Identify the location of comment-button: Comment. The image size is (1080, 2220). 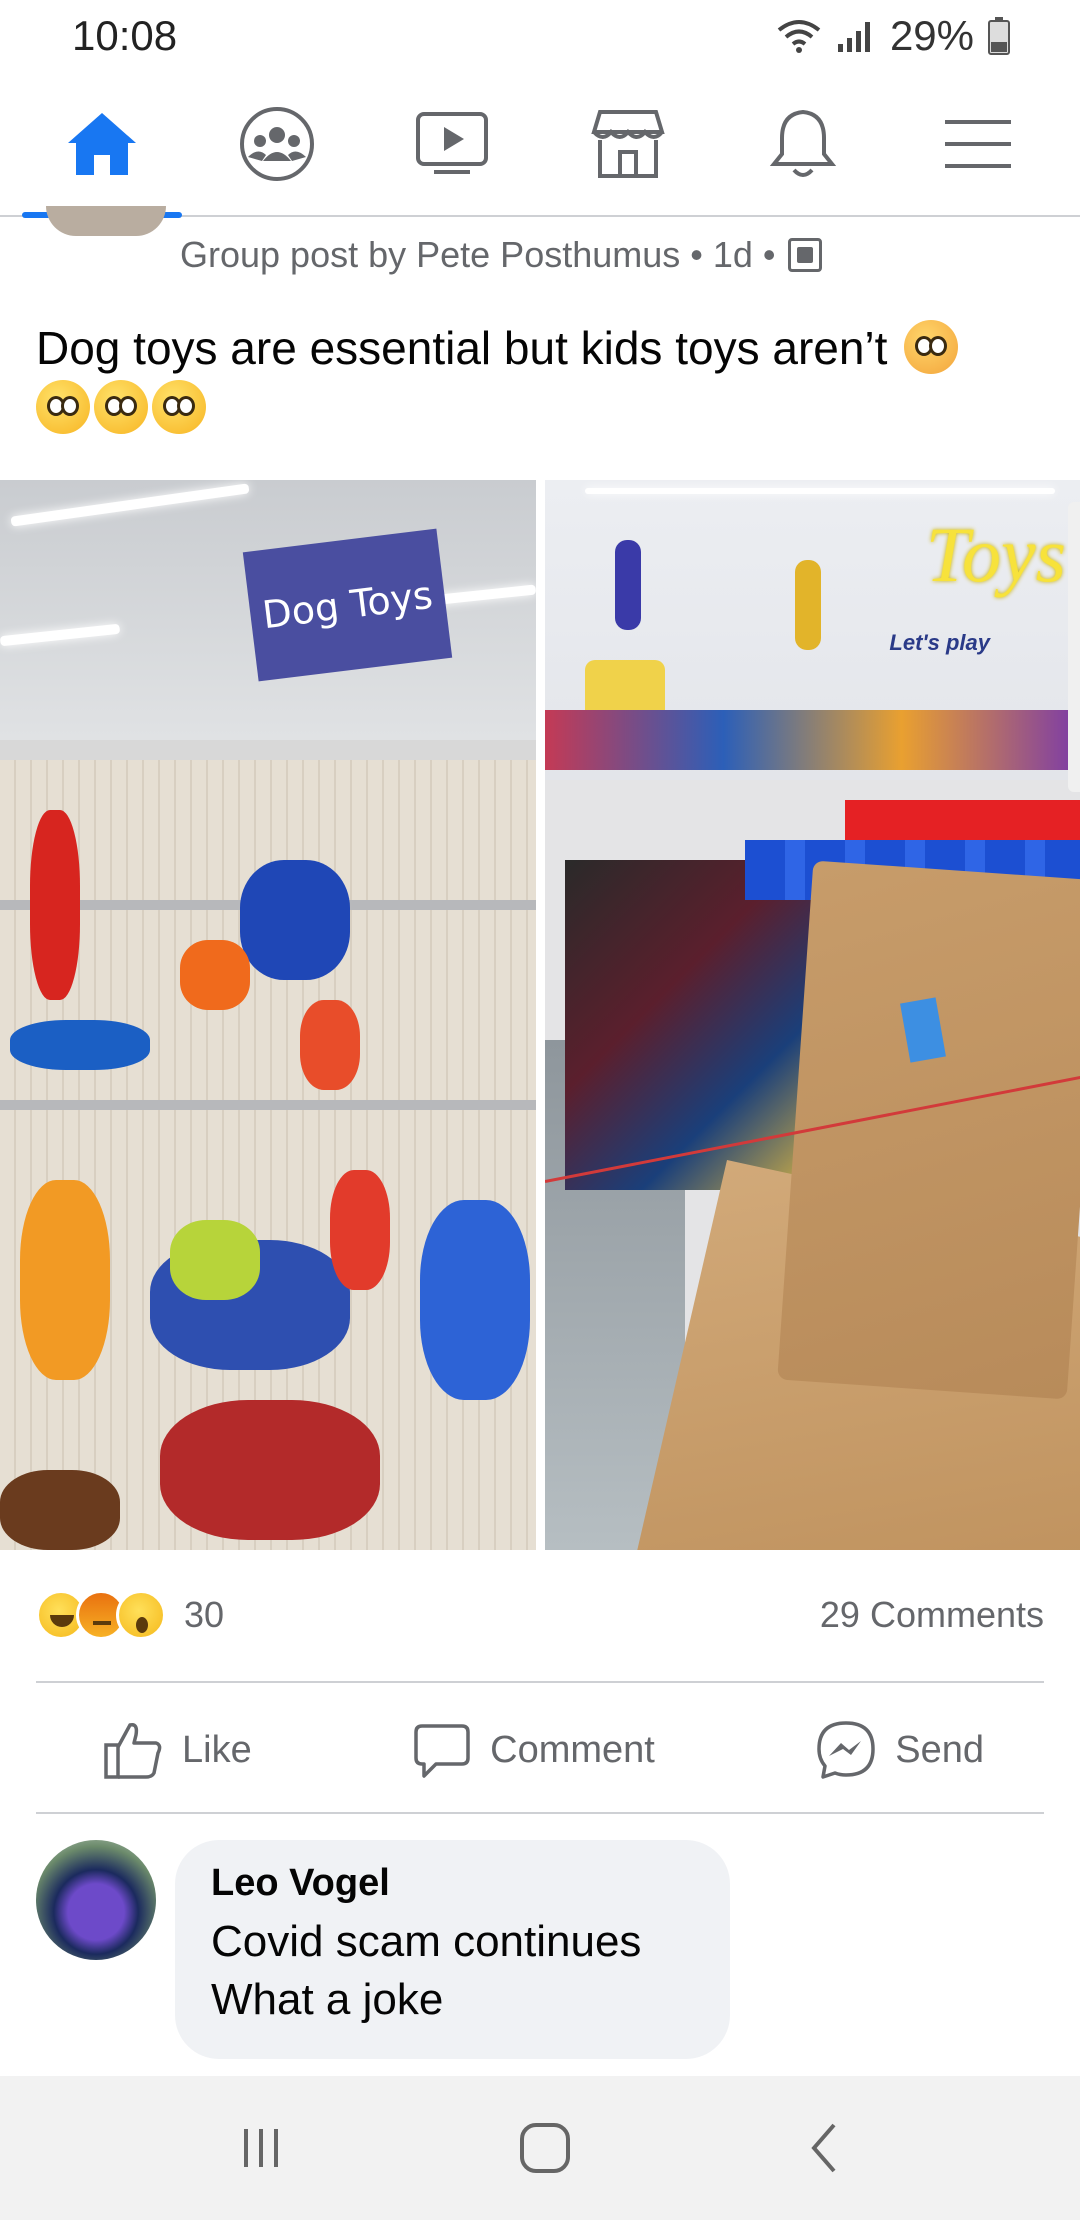
(533, 1750).